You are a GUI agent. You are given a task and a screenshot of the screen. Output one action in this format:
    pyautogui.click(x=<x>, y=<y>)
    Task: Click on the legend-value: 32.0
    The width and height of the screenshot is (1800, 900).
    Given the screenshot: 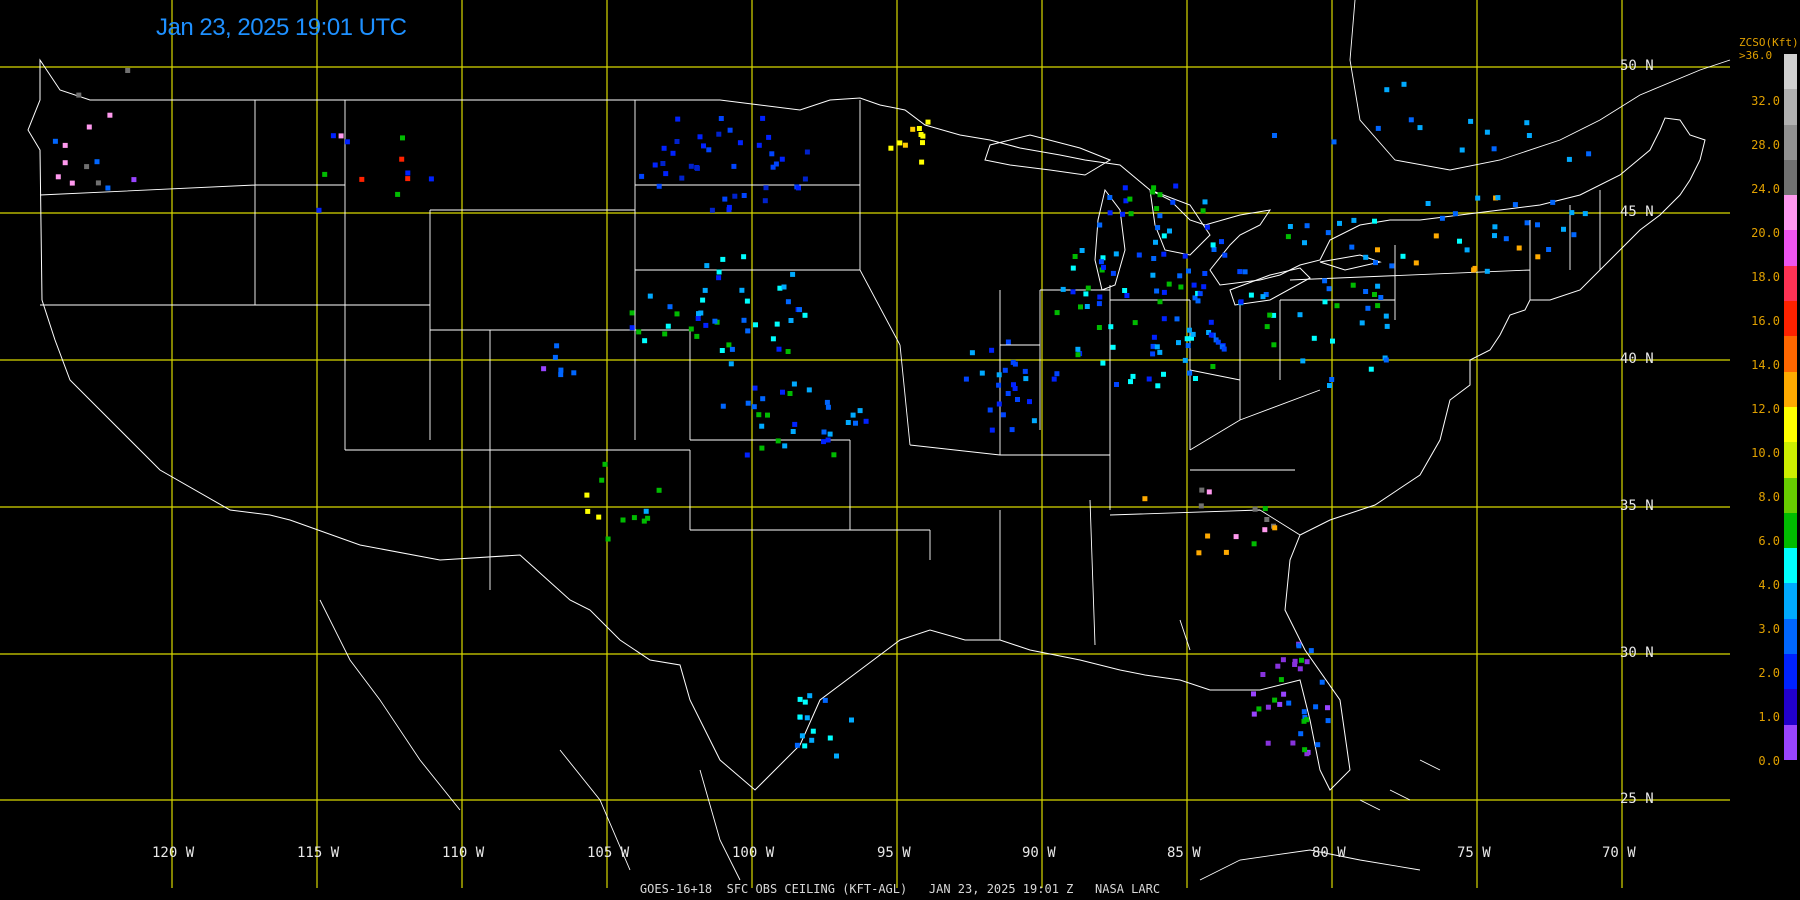 What is the action you would take?
    pyautogui.click(x=1765, y=101)
    